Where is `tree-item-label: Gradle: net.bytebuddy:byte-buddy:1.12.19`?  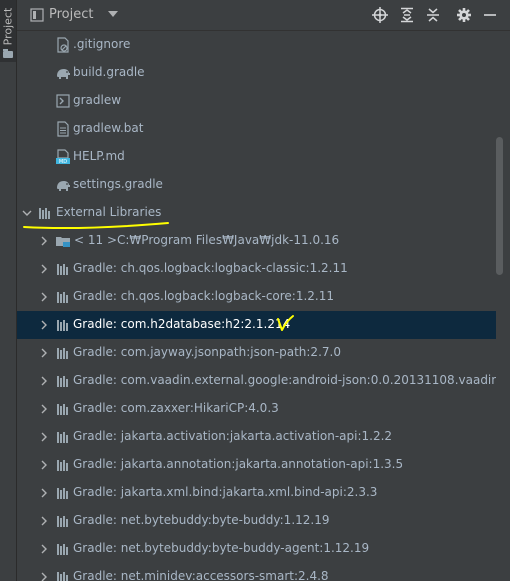 tree-item-label: Gradle: net.bytebuddy:byte-buddy:1.12.19 is located at coordinates (201, 520).